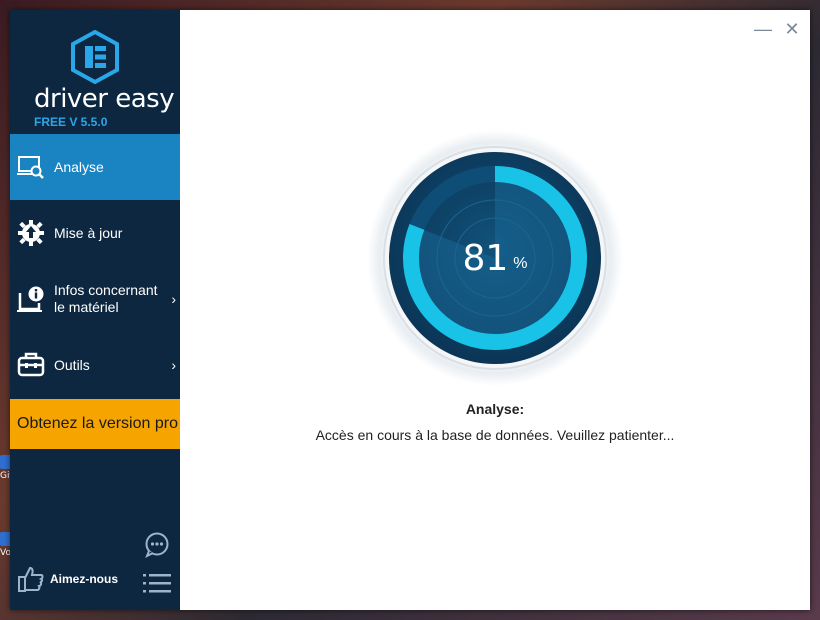 This screenshot has width=820, height=620. Describe the element at coordinates (79, 166) in the screenshot. I see `sidebar-item-label: Analyse` at that location.